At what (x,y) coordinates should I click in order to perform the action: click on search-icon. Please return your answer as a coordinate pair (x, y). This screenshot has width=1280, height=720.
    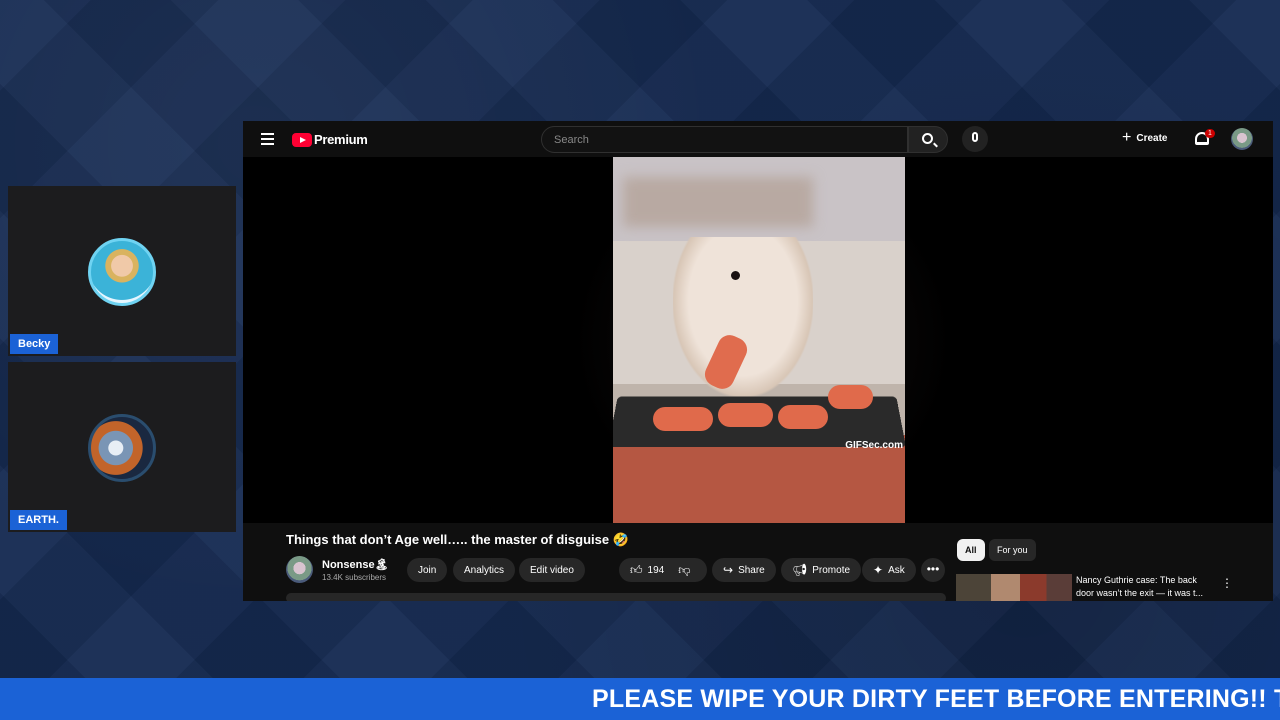
    Looking at the image, I should click on (927, 138).